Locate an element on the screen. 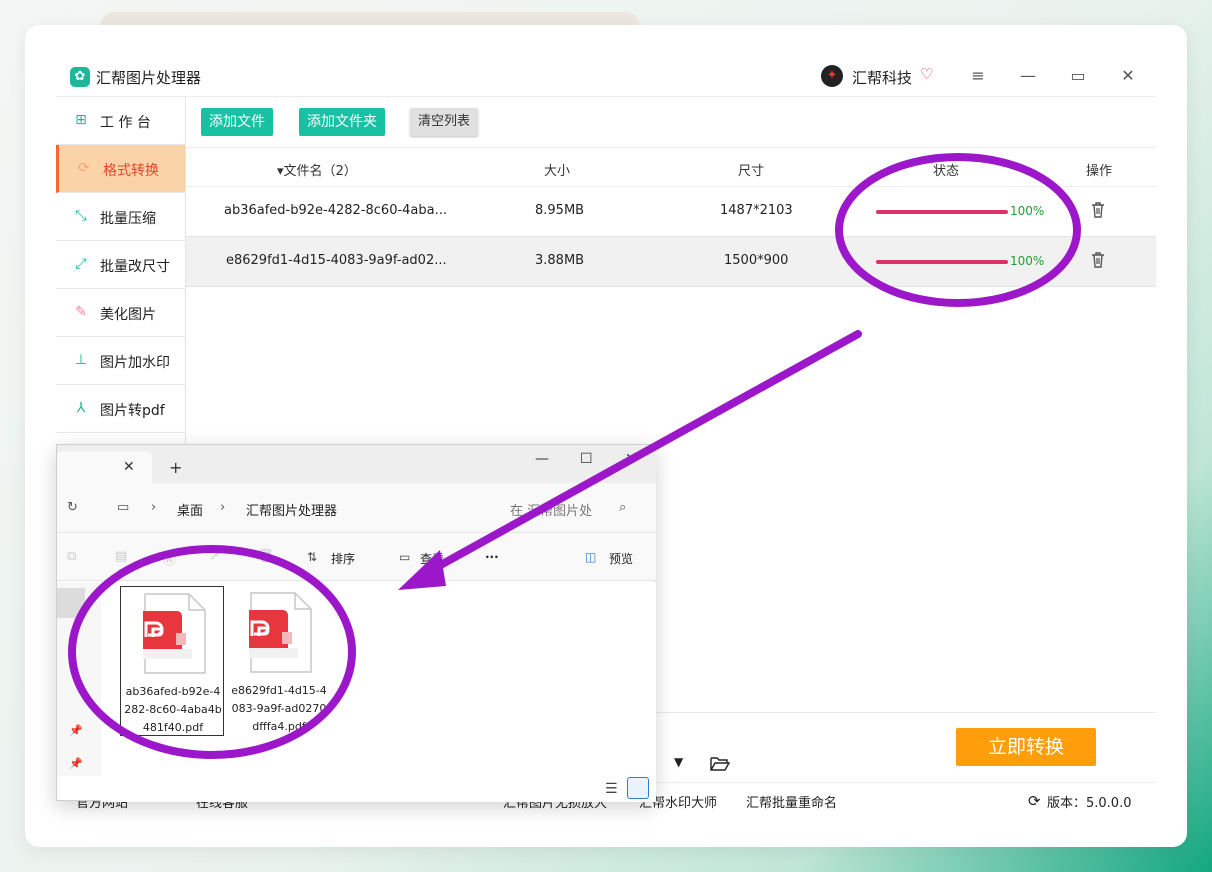 Image resolution: width=1212 pixels, height=872 pixels. beautify-icon: ✎ is located at coordinates (81, 312).